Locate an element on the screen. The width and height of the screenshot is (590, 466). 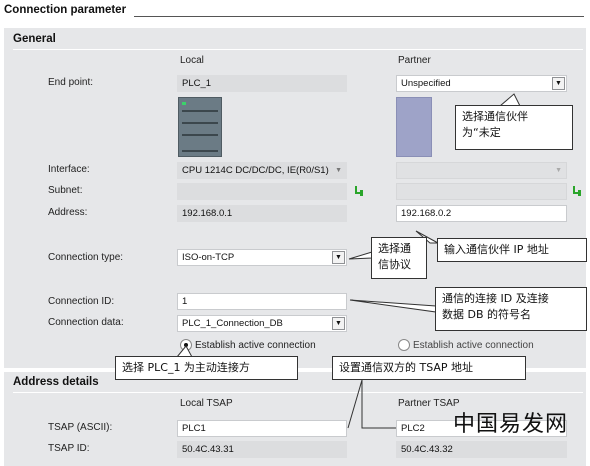
watermark: 中国易发网 is located at coordinates (511, 424).